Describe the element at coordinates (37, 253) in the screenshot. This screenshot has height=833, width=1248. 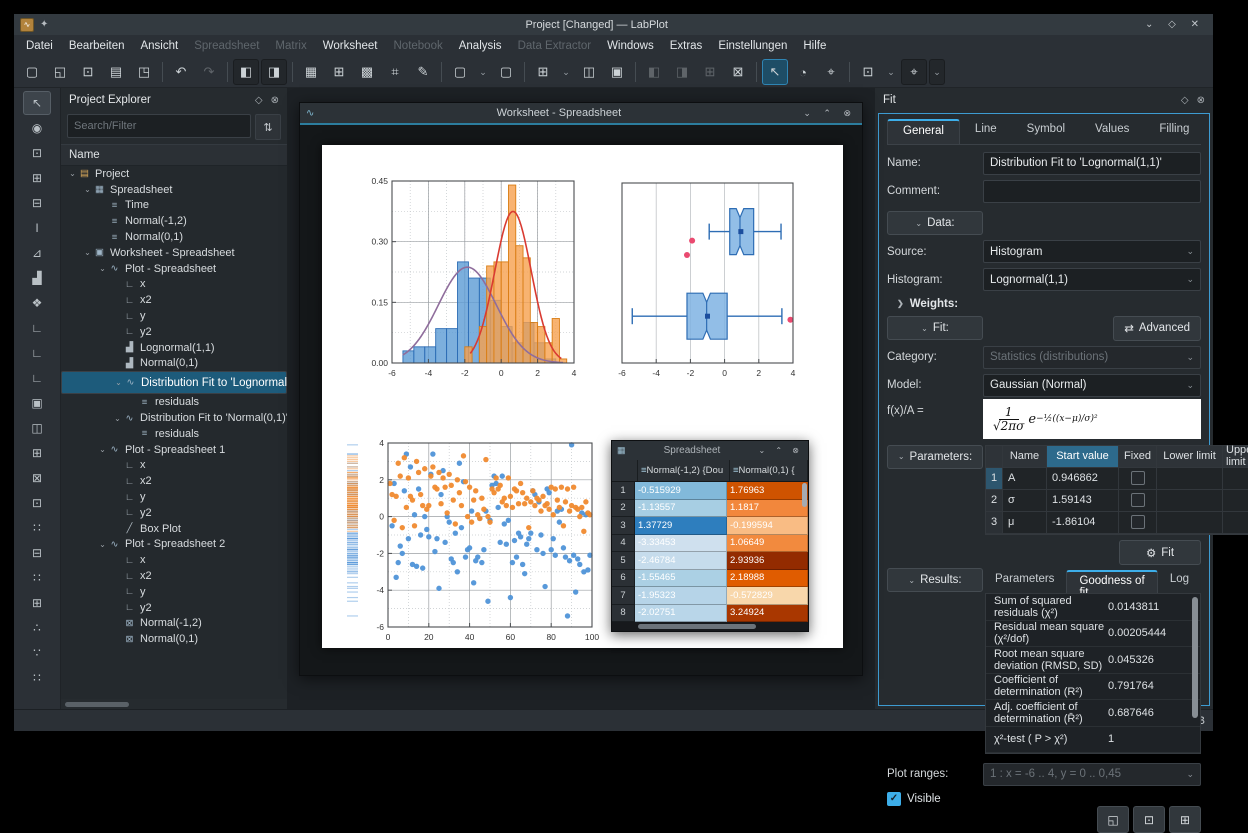
I see `add-xy-curve-tool: ⊿` at that location.